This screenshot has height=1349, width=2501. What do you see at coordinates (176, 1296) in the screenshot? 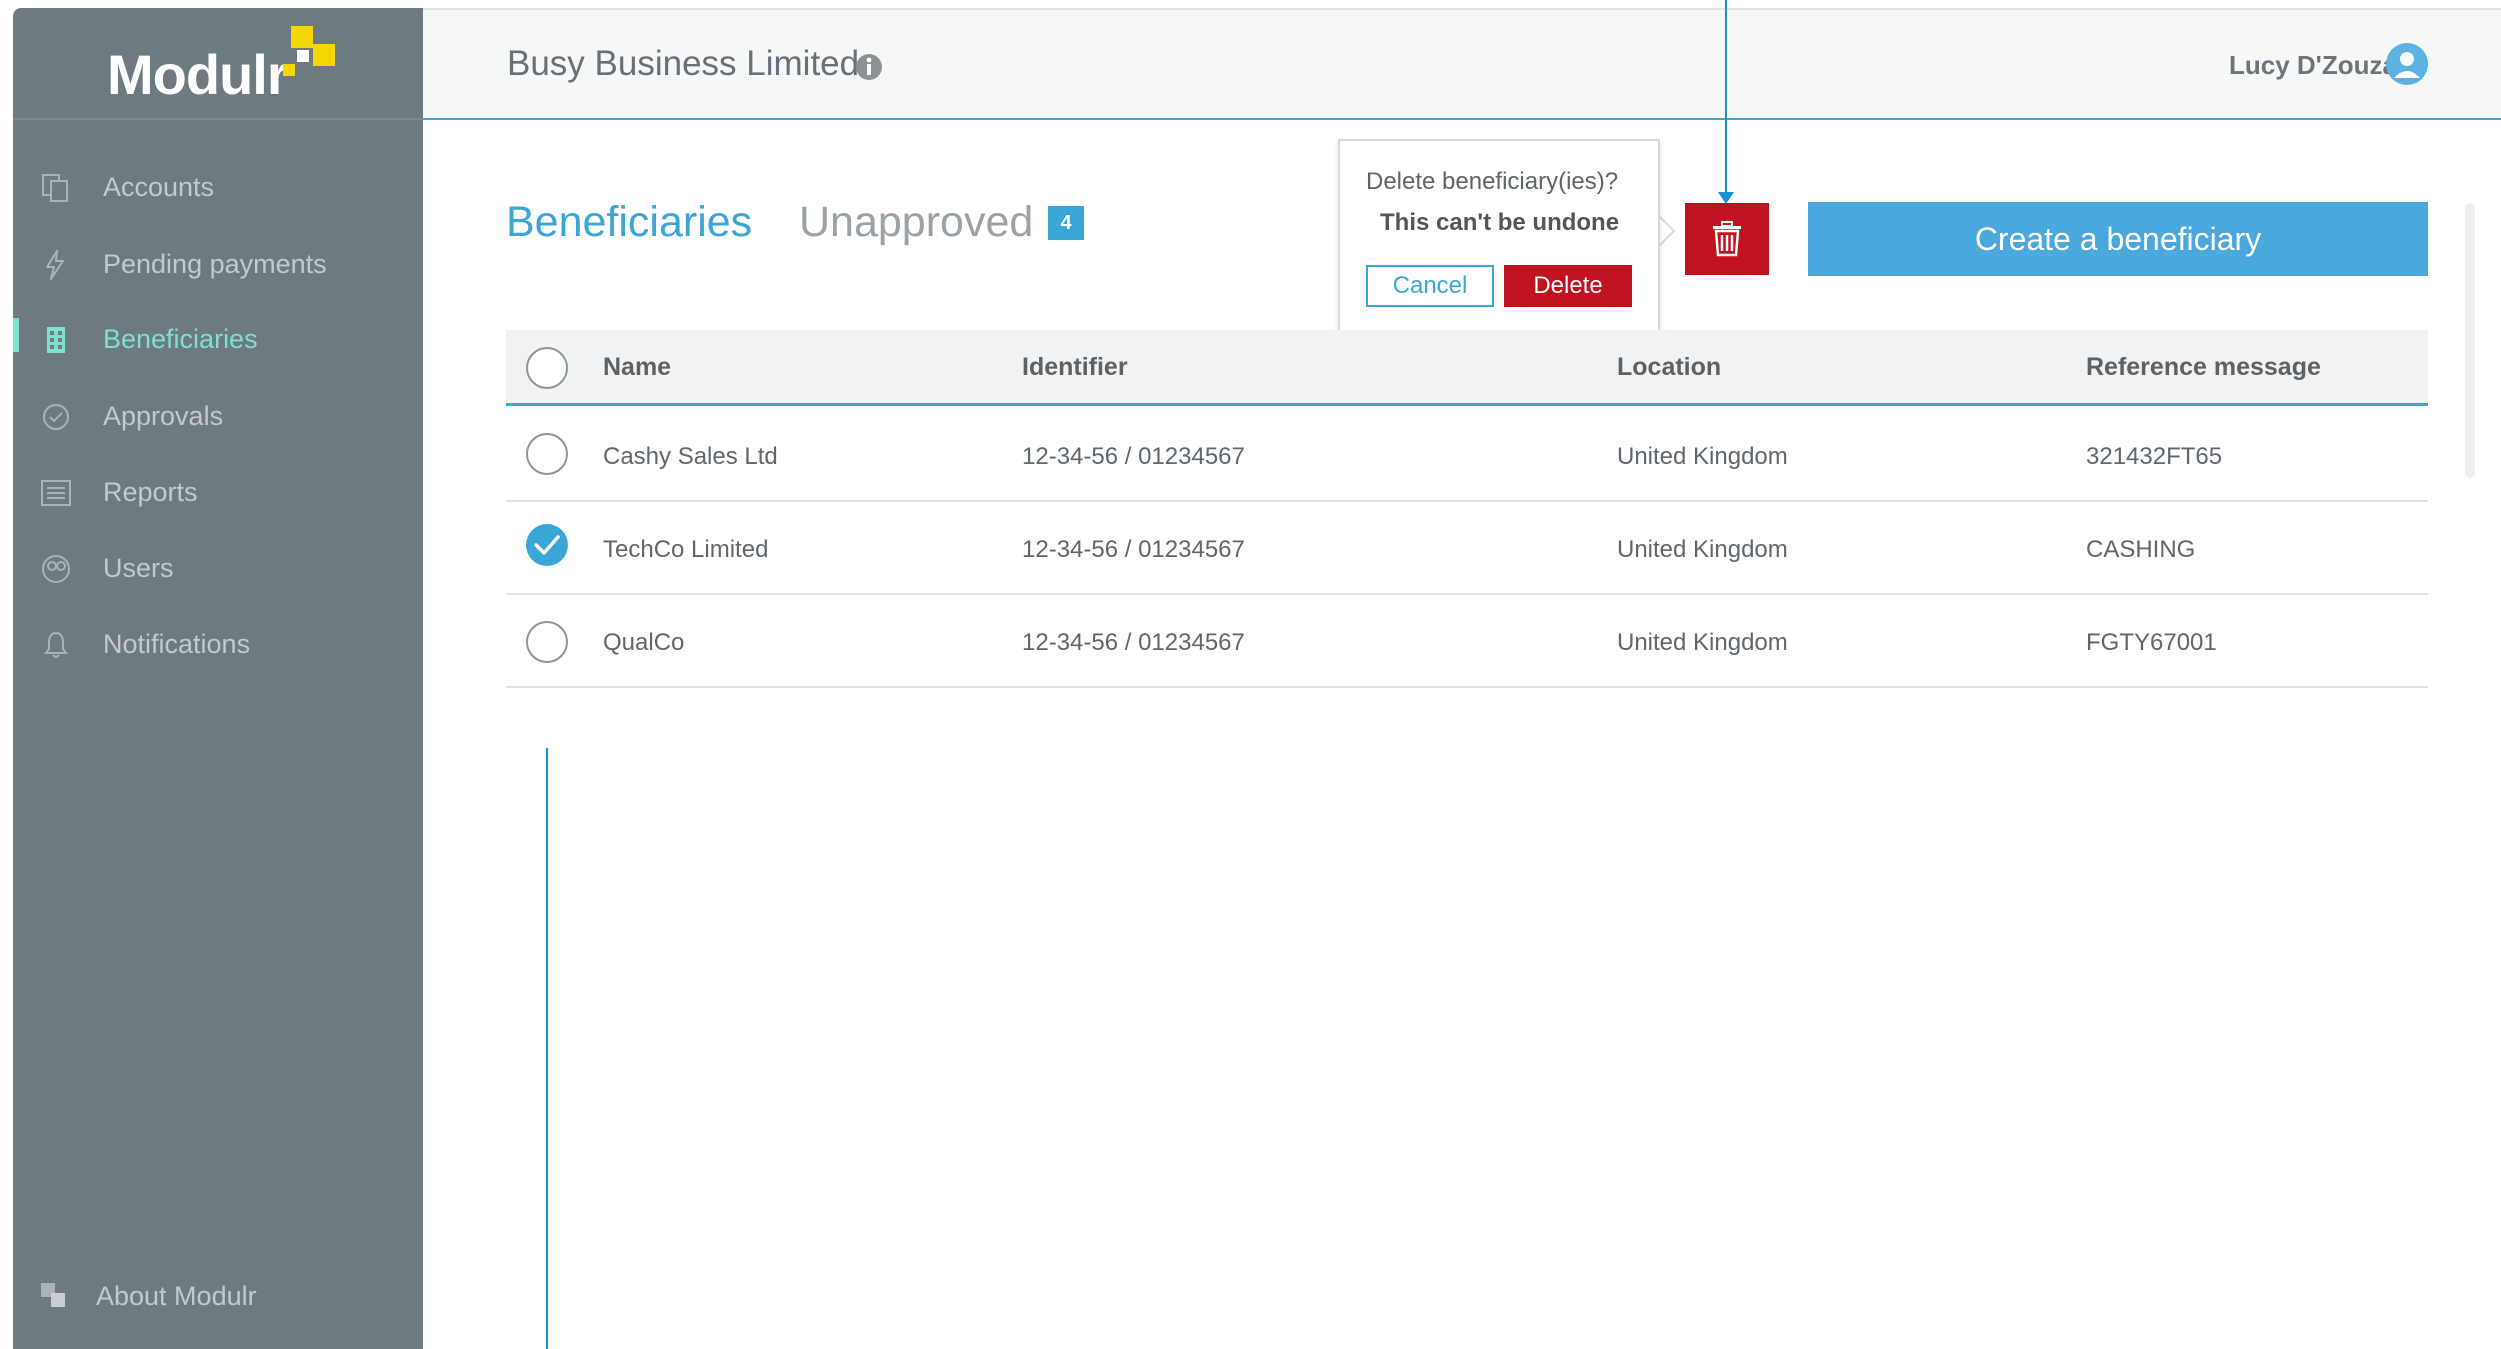
I see `about-label: About Modulr` at bounding box center [176, 1296].